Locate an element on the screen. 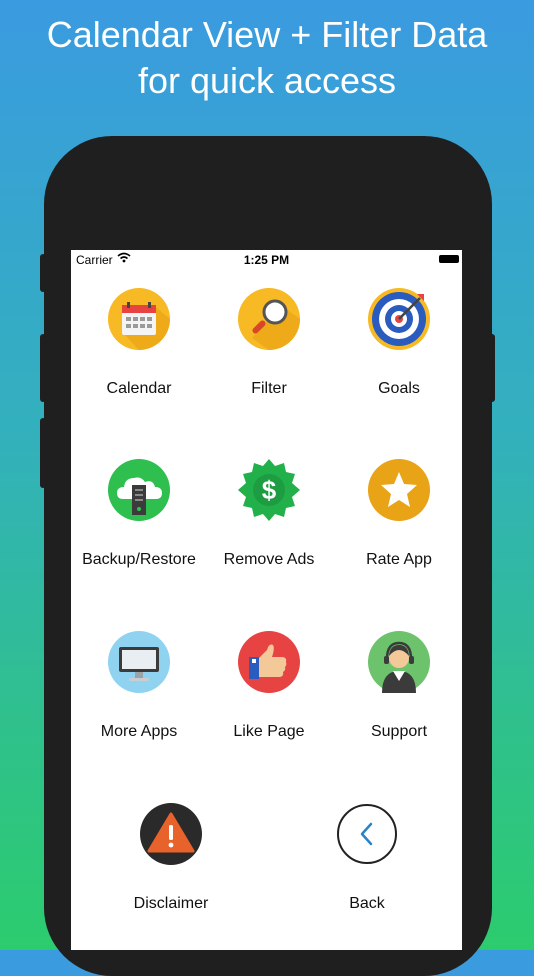 The width and height of the screenshot is (534, 976). phone-volume-up-button is located at coordinates (43, 368).